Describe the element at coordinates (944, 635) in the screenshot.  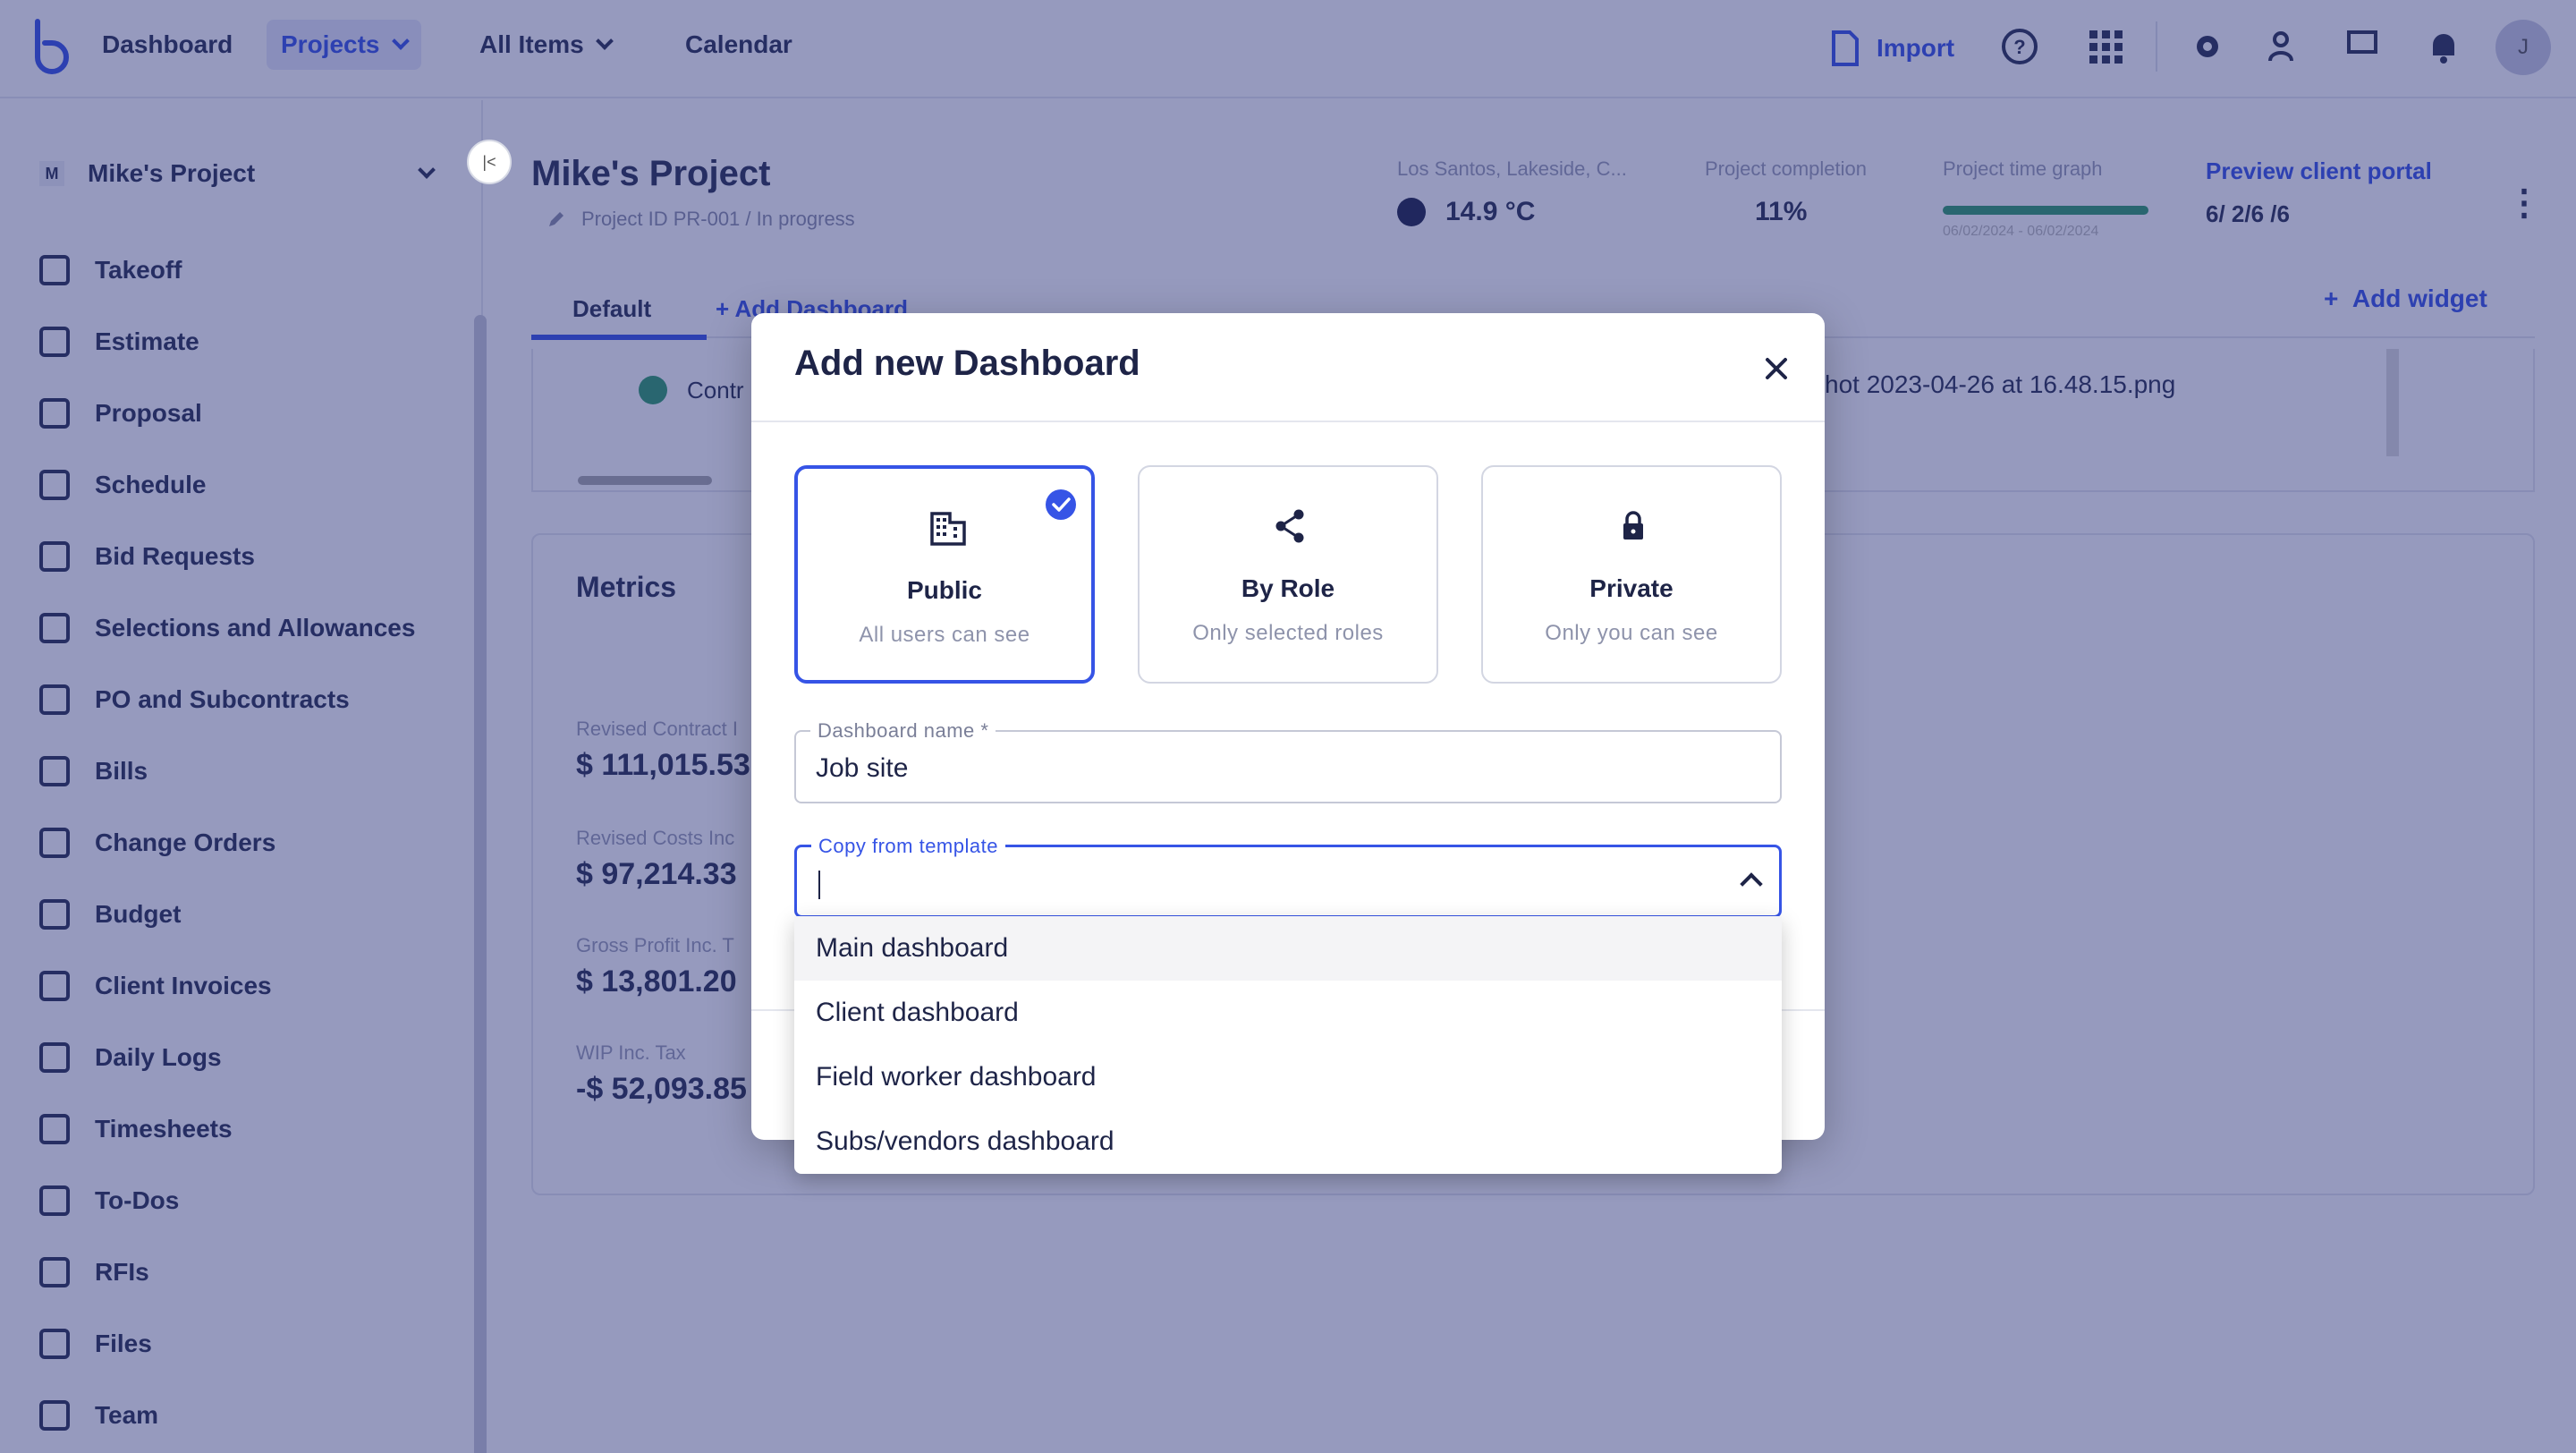
I see `option-subtitle: All users can see` at that location.